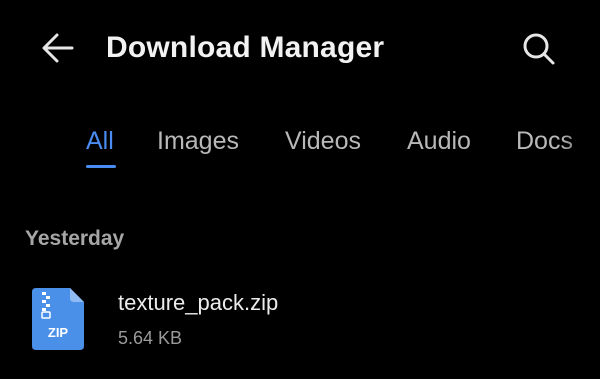  What do you see at coordinates (198, 302) in the screenshot?
I see `file-name: texture_pack.zip` at bounding box center [198, 302].